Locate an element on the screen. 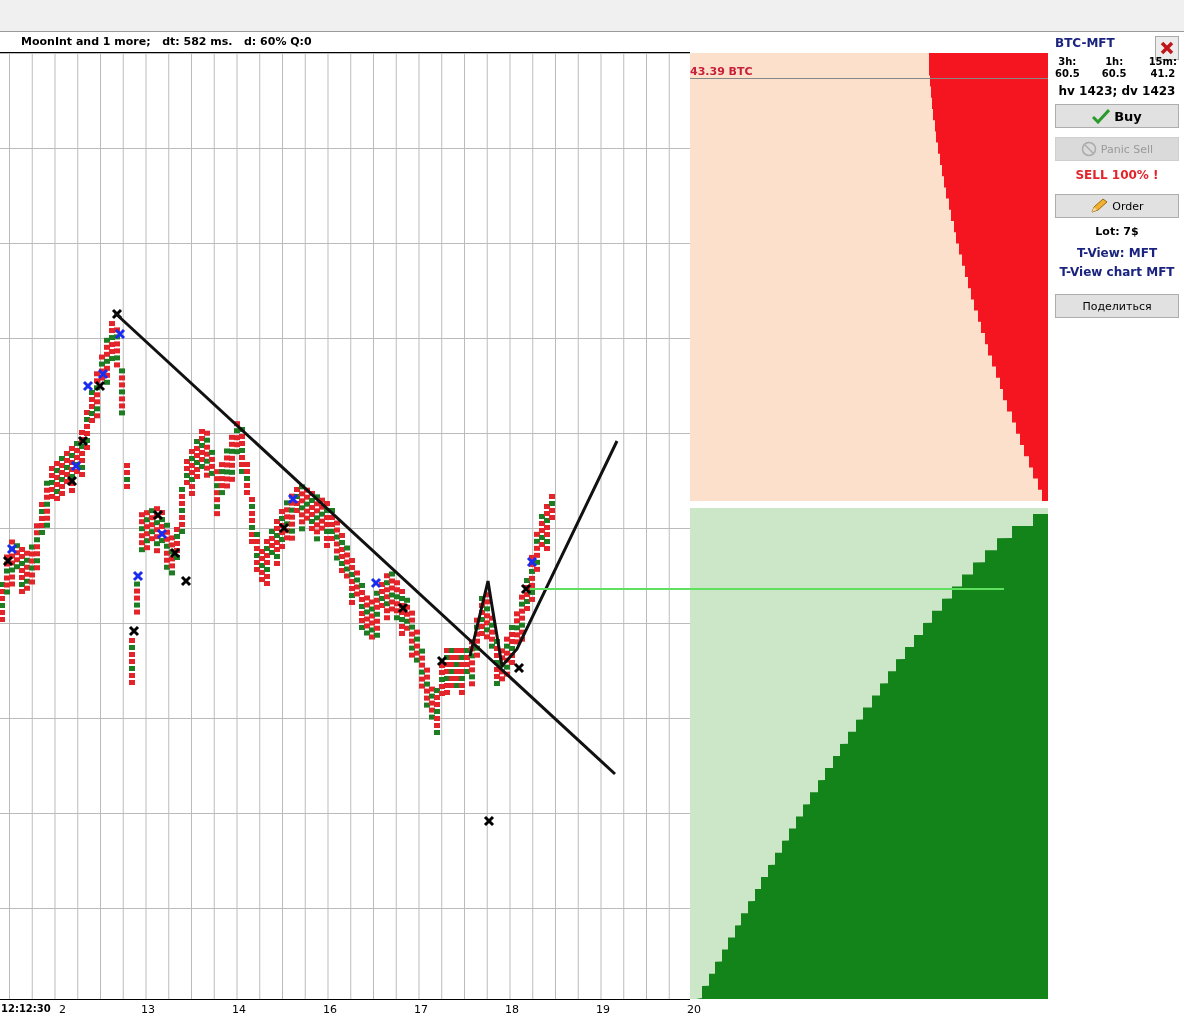 The width and height of the screenshot is (1184, 1019). axis-label: 16 is located at coordinates (330, 1009).